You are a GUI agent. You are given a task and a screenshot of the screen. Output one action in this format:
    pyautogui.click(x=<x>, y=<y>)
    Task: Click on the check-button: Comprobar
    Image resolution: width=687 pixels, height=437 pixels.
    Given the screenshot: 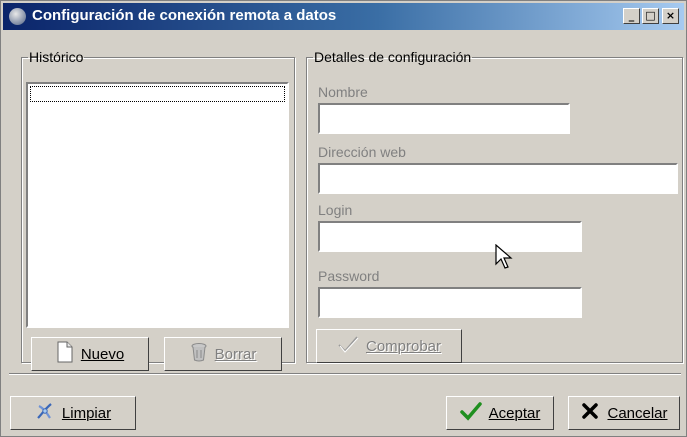 What is the action you would take?
    pyautogui.click(x=389, y=346)
    